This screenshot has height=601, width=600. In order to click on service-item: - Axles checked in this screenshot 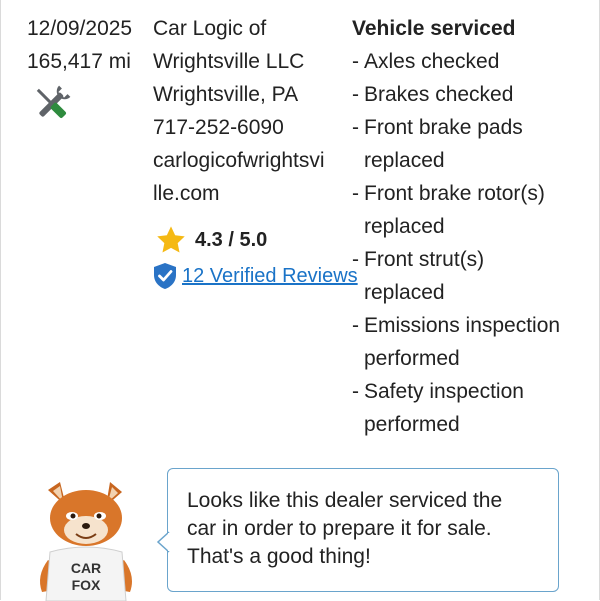, I will do `click(426, 61)`.